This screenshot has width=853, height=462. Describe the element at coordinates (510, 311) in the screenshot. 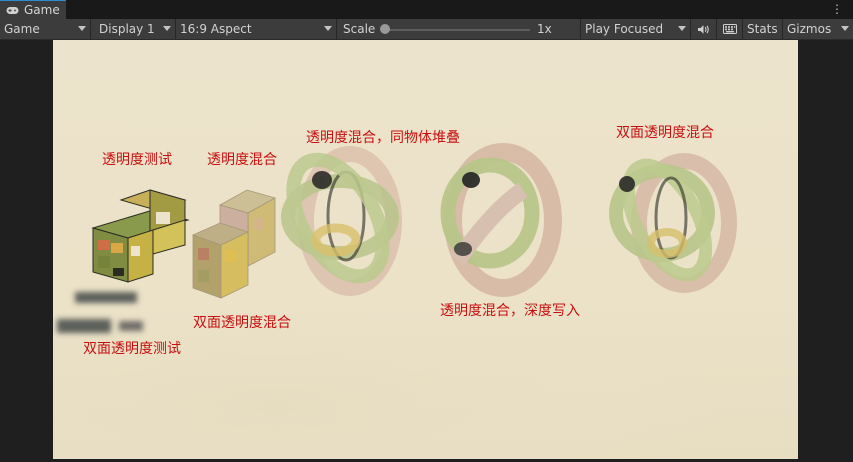

I see `label-alpha-blend-zwrite: 透明度混合，深度写入` at that location.